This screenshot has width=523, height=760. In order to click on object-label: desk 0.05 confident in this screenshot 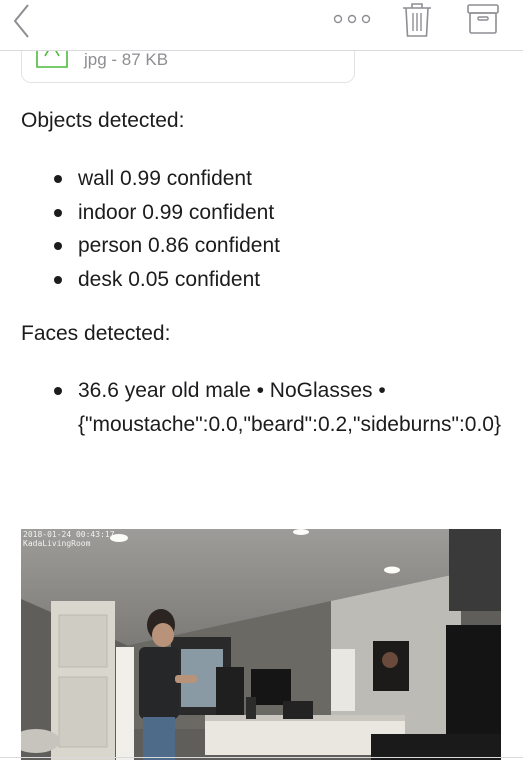, I will do `click(169, 279)`.